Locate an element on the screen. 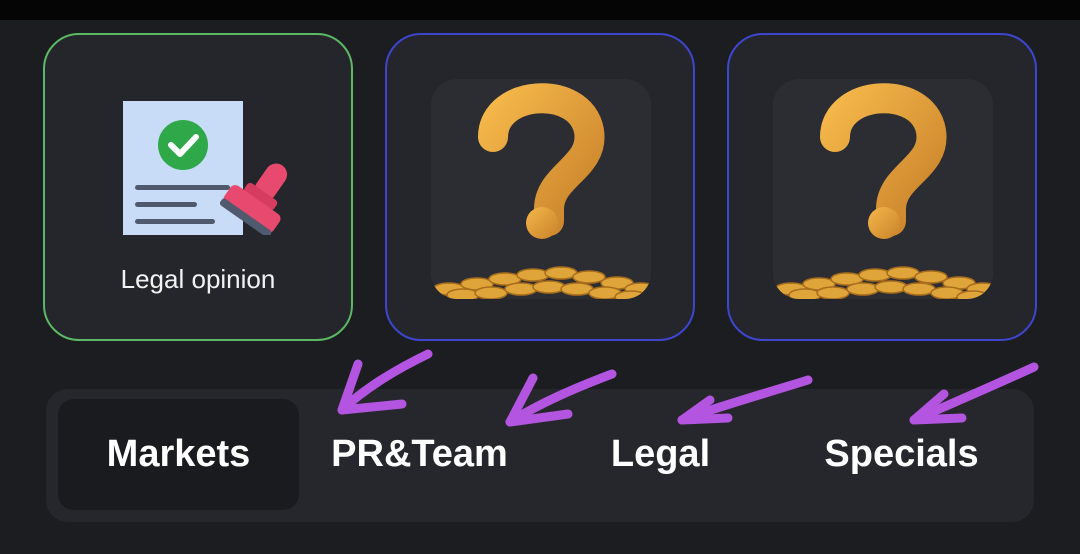 The image size is (1080, 554). top-status-strip is located at coordinates (540, 10).